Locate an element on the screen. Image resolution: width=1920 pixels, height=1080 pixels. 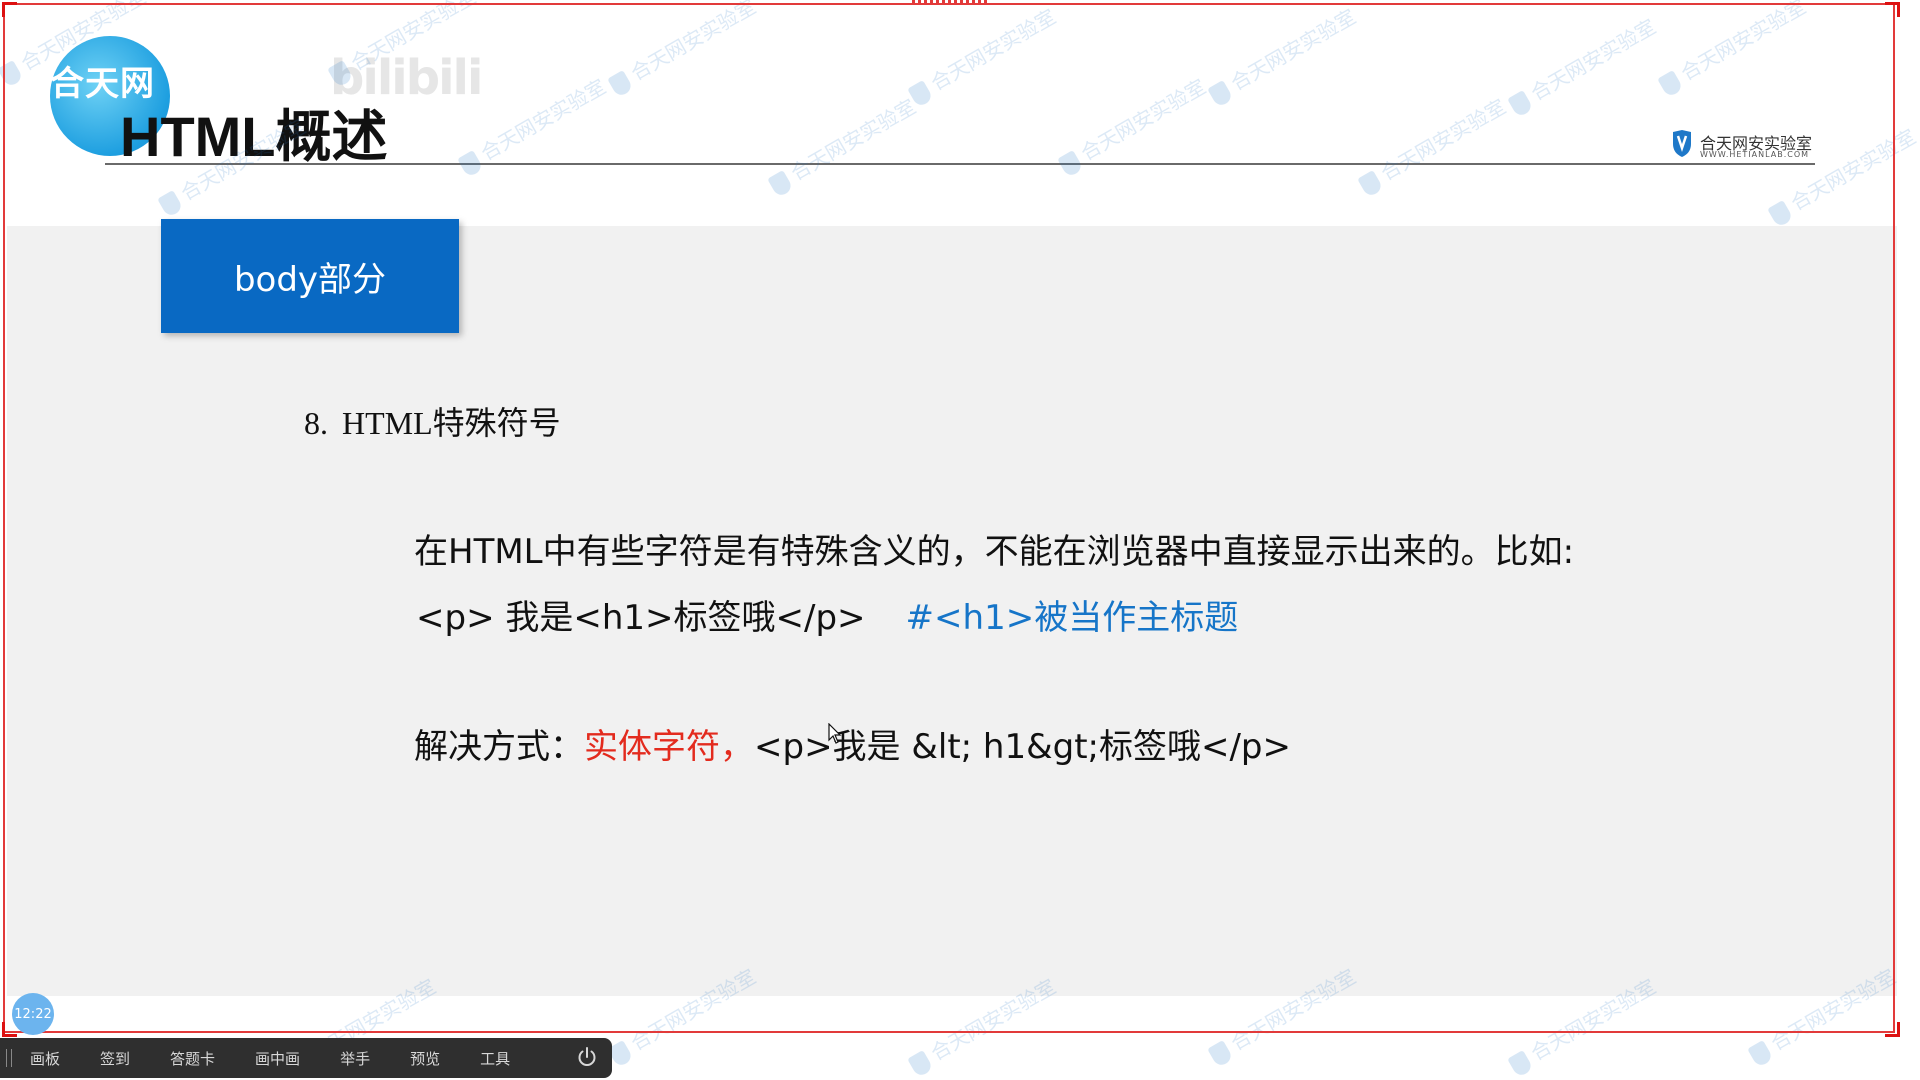
solution-highlight: 实体字符， is located at coordinates (669, 747).